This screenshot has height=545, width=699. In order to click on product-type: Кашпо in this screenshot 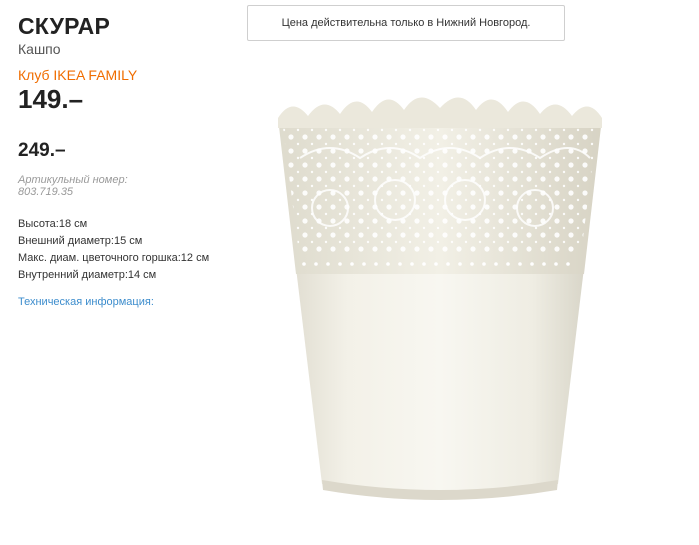, I will do `click(39, 49)`.